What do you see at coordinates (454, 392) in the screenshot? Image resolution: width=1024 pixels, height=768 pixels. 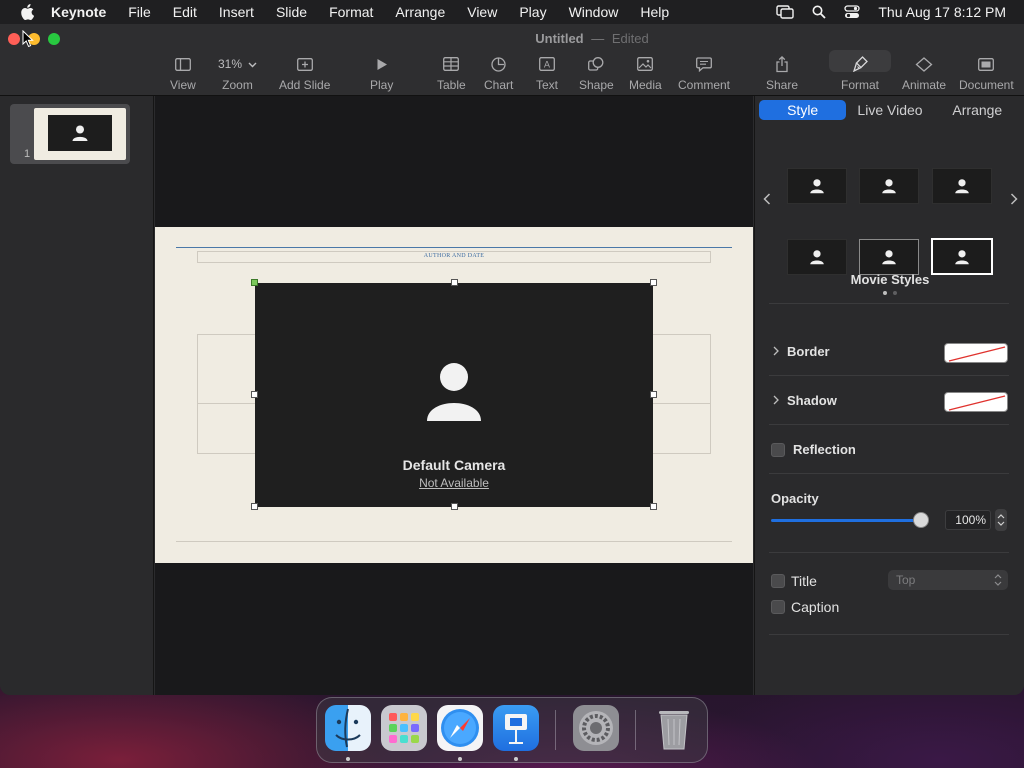 I see `person-silhouette-icon` at bounding box center [454, 392].